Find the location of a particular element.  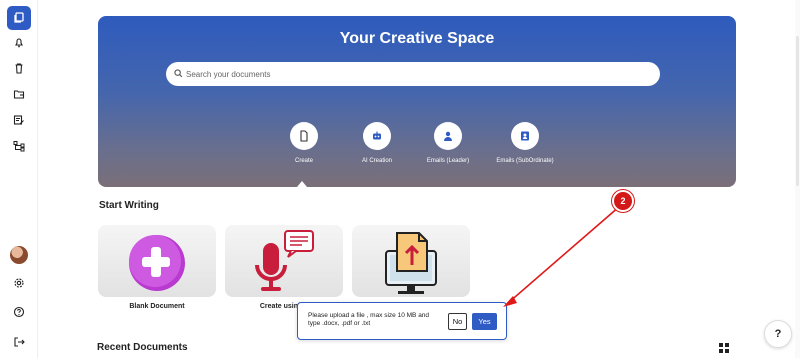

blank-document-card is located at coordinates (157, 261).